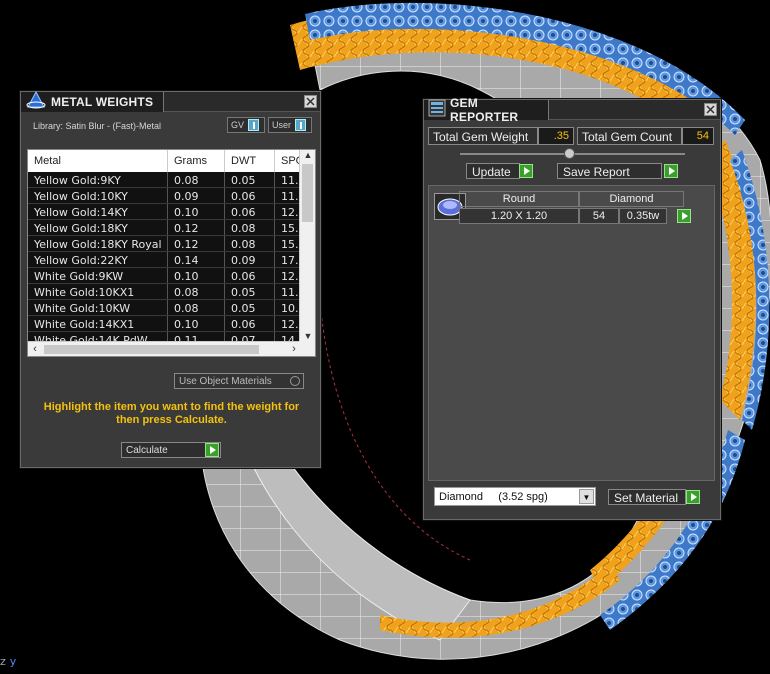 This screenshot has height=674, width=770. Describe the element at coordinates (151, 349) in the screenshot. I see `hscroll-thumb` at that location.